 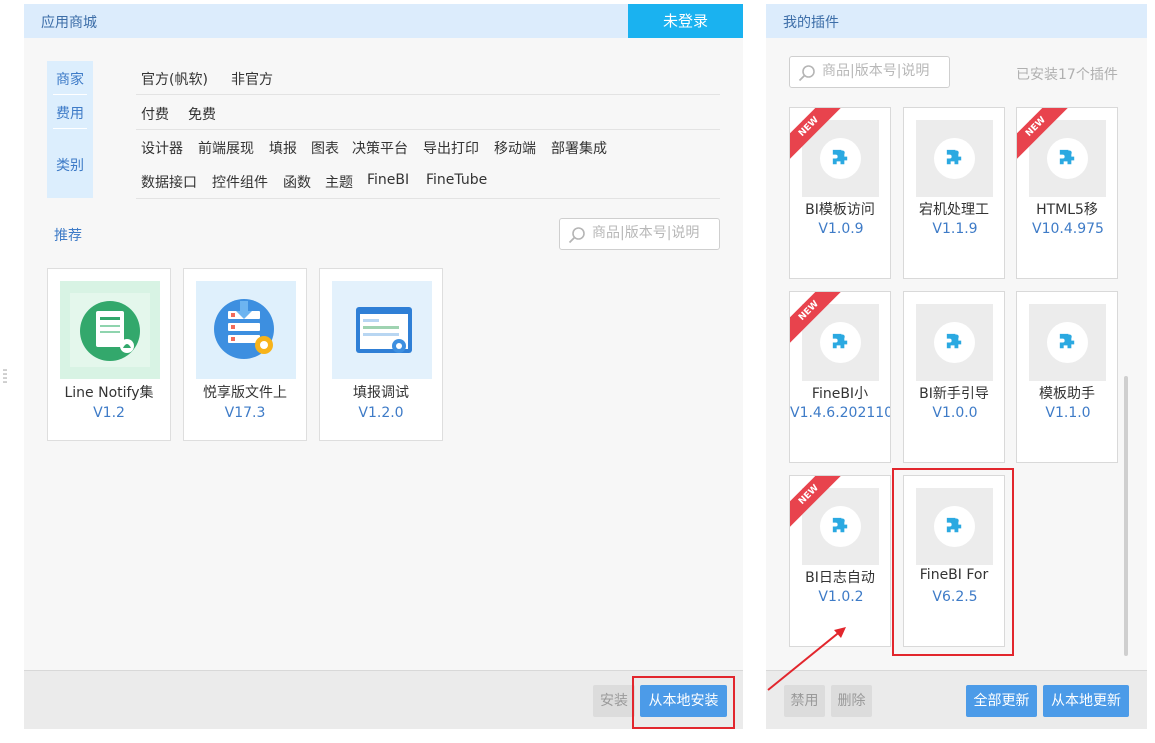 I want to click on plugin-version: V10.4.975, so click(x=1068, y=229).